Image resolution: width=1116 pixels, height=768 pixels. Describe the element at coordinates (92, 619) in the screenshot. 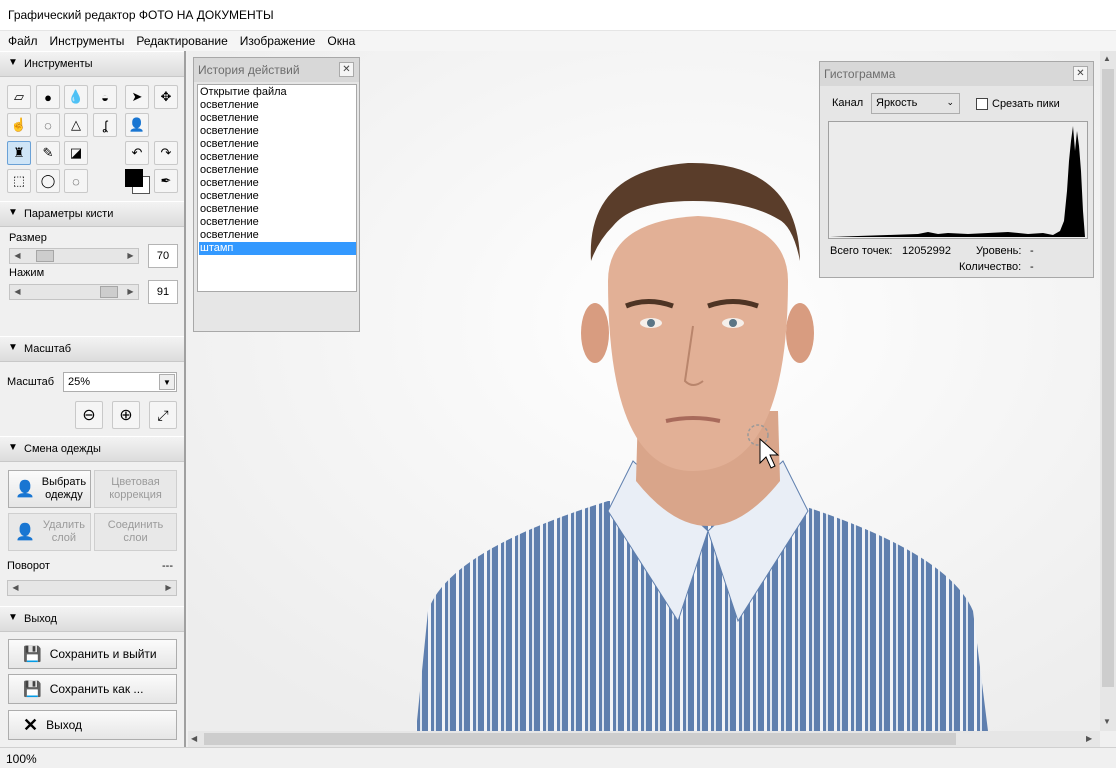

I see `exit-section-header: ▼ Выход` at that location.